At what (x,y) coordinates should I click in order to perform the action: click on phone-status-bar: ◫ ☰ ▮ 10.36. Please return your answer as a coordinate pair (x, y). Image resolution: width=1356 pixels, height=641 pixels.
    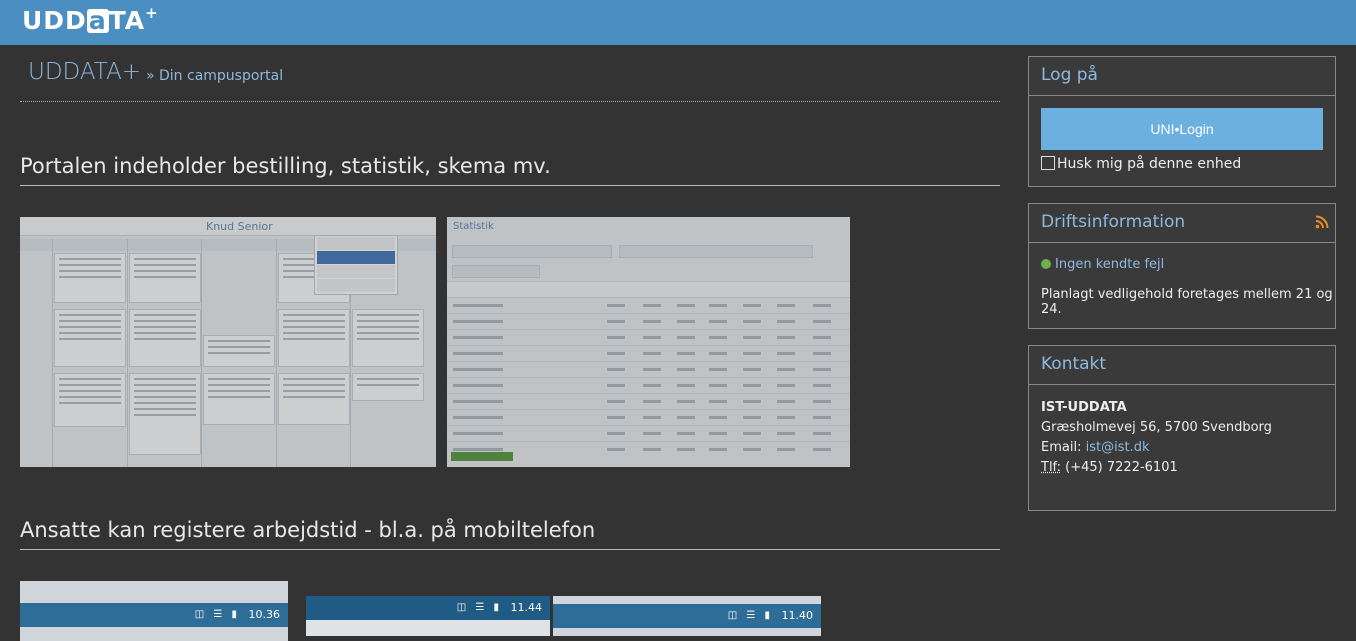
    Looking at the image, I should click on (154, 615).